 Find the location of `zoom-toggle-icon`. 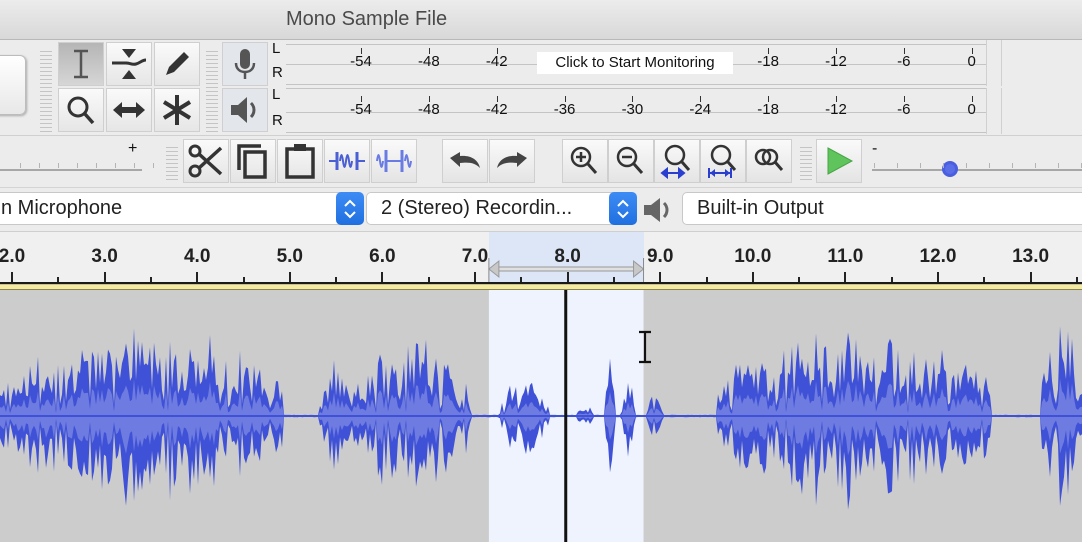

zoom-toggle-icon is located at coordinates (769, 159).